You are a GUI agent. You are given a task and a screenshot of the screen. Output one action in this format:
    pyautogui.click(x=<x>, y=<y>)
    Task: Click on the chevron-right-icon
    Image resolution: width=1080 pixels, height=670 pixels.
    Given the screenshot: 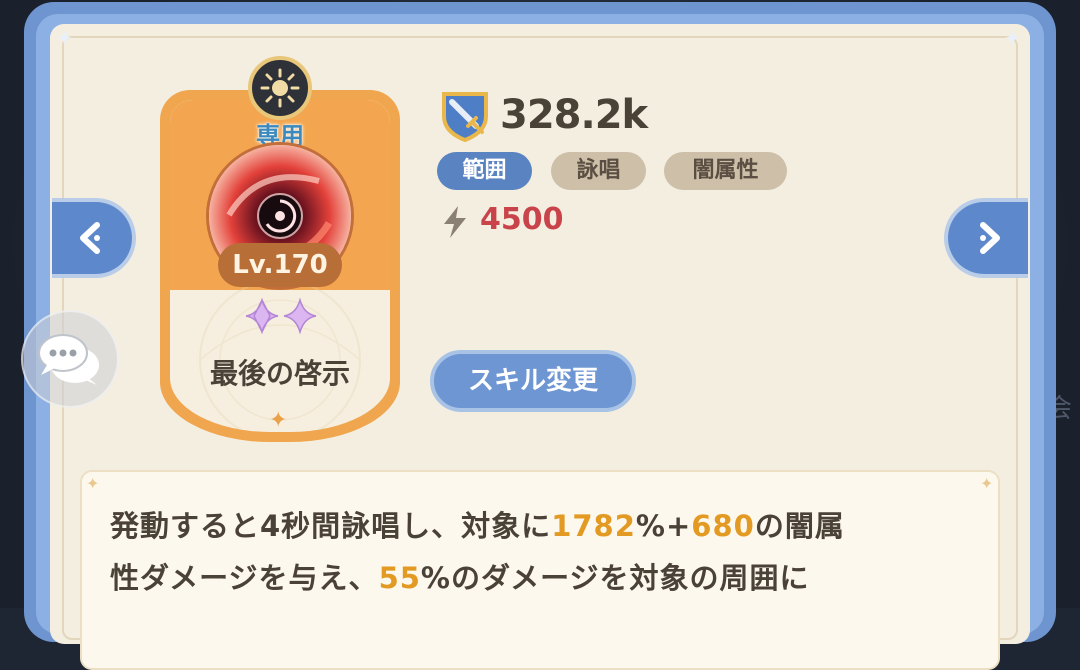 What is the action you would take?
    pyautogui.click(x=990, y=238)
    